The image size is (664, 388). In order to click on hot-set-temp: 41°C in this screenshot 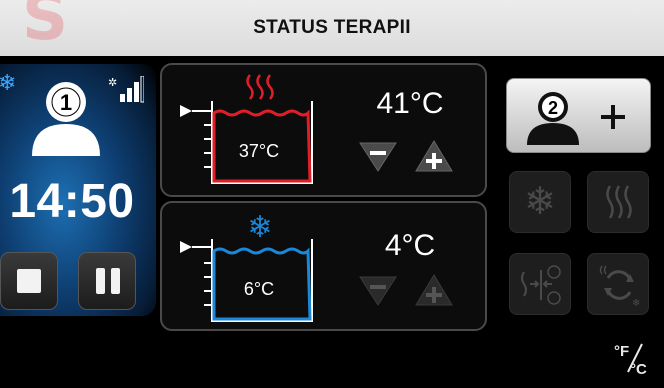, I will do `click(410, 103)`.